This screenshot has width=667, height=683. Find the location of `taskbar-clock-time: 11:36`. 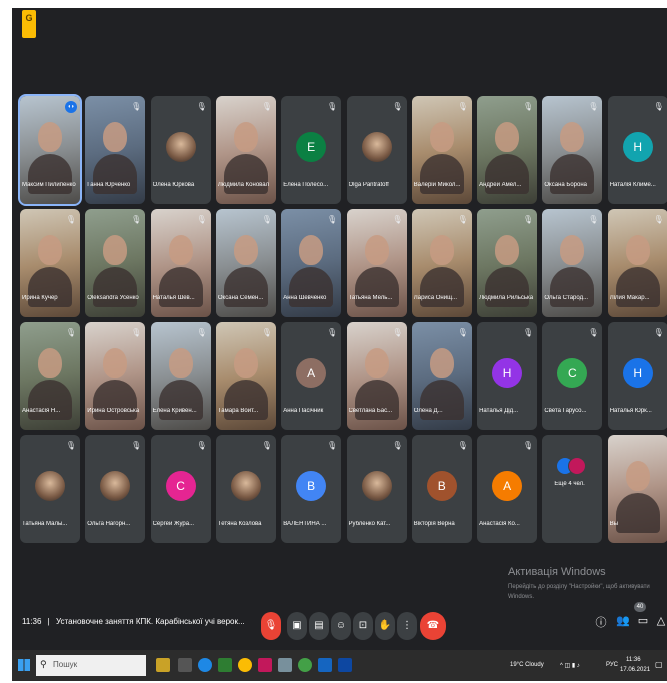

taskbar-clock-time: 11:36 is located at coordinates (633, 660).